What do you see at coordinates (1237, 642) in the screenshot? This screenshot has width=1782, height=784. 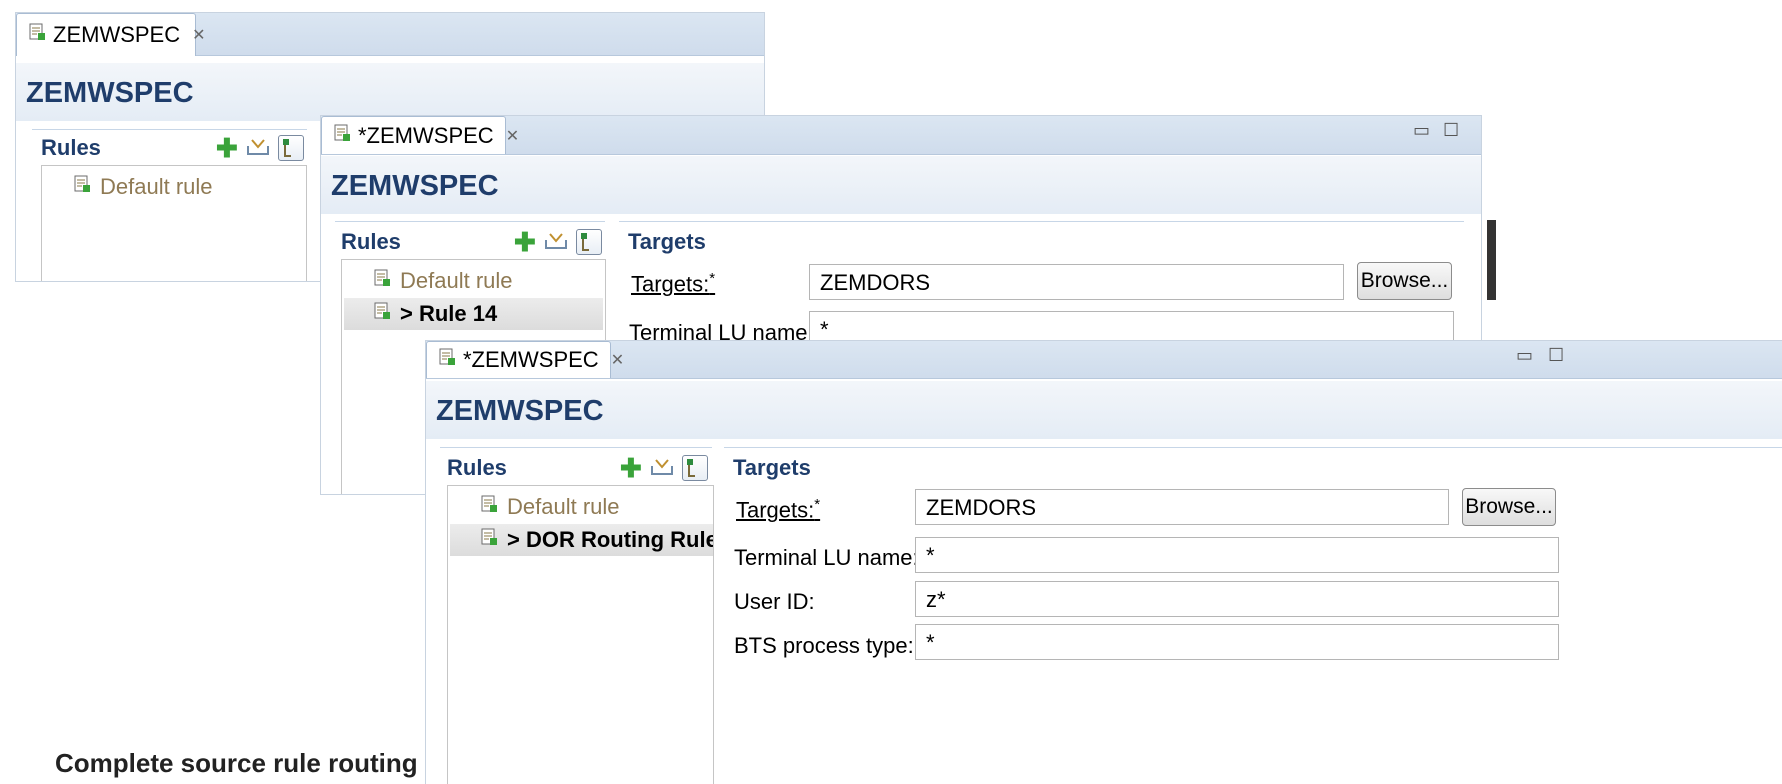 I see `bts-process-type-input: *` at bounding box center [1237, 642].